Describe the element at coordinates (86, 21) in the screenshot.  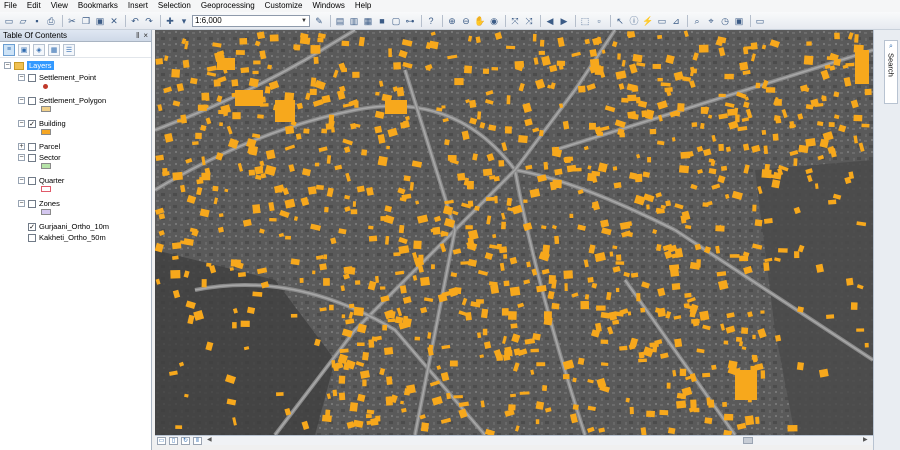
I see `copy-icon: ❐` at that location.